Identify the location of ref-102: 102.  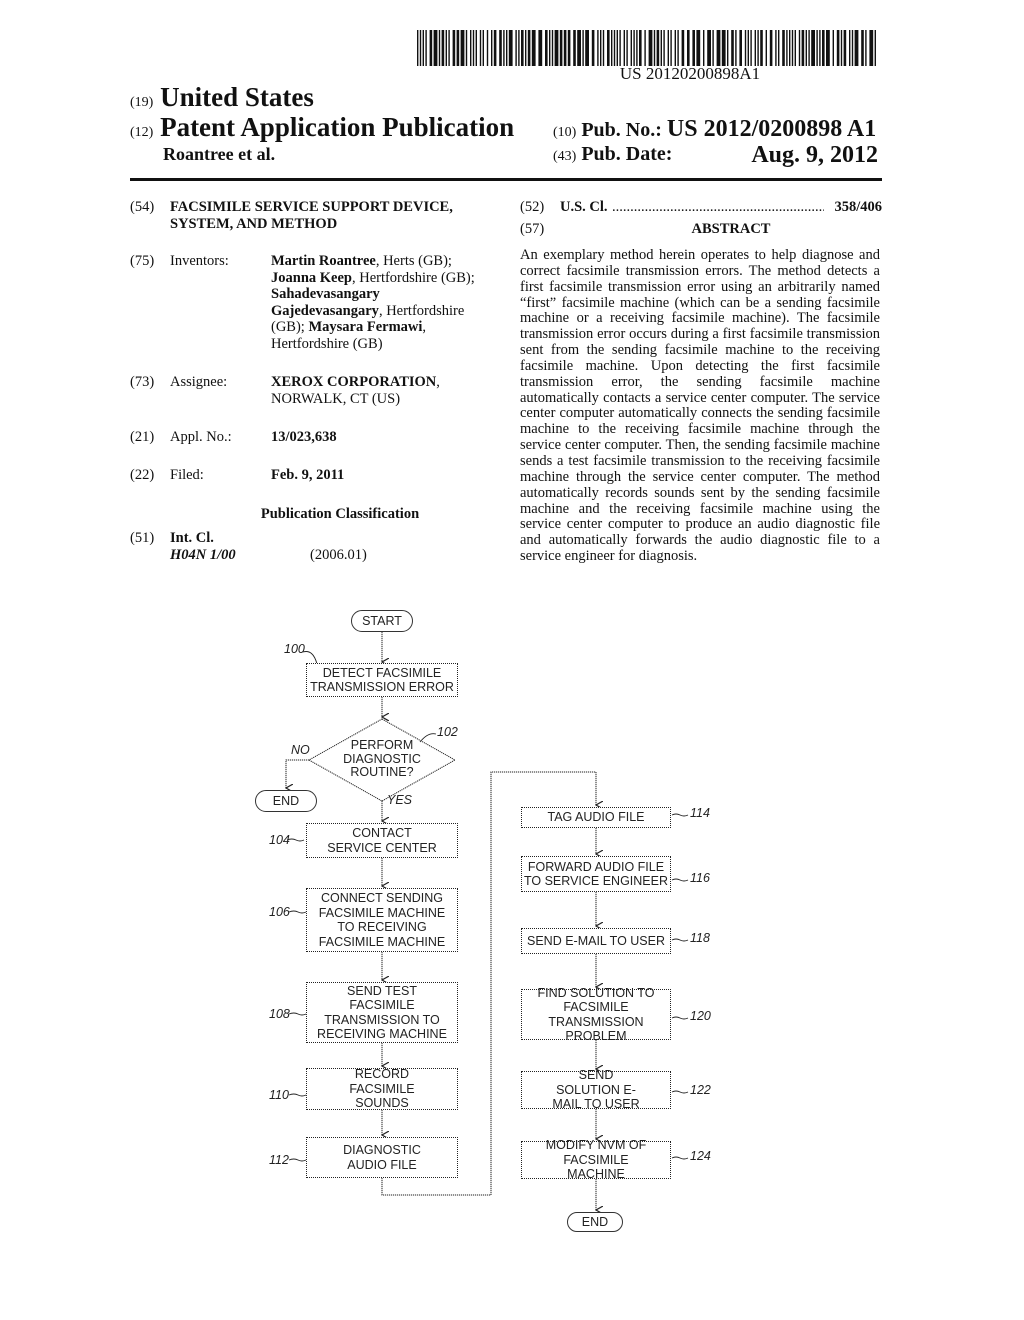
(447, 732).